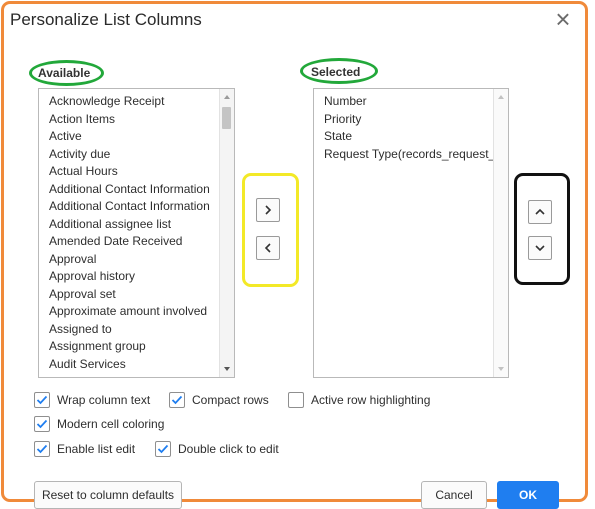 This screenshot has height=509, width=595. Describe the element at coordinates (129, 260) in the screenshot. I see `list-item: Approval` at that location.